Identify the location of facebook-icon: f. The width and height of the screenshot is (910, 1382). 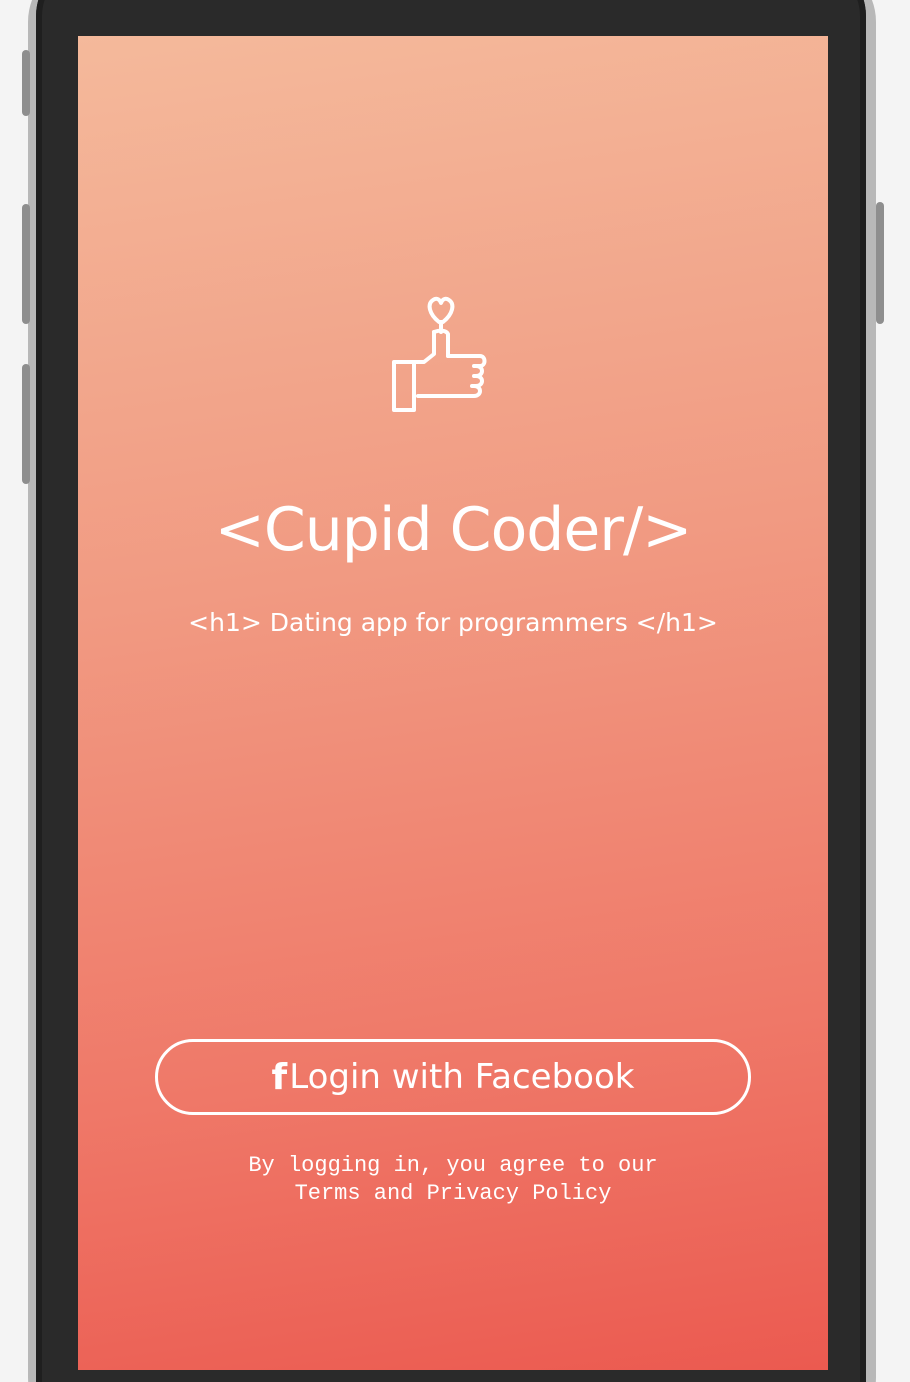
(279, 1077).